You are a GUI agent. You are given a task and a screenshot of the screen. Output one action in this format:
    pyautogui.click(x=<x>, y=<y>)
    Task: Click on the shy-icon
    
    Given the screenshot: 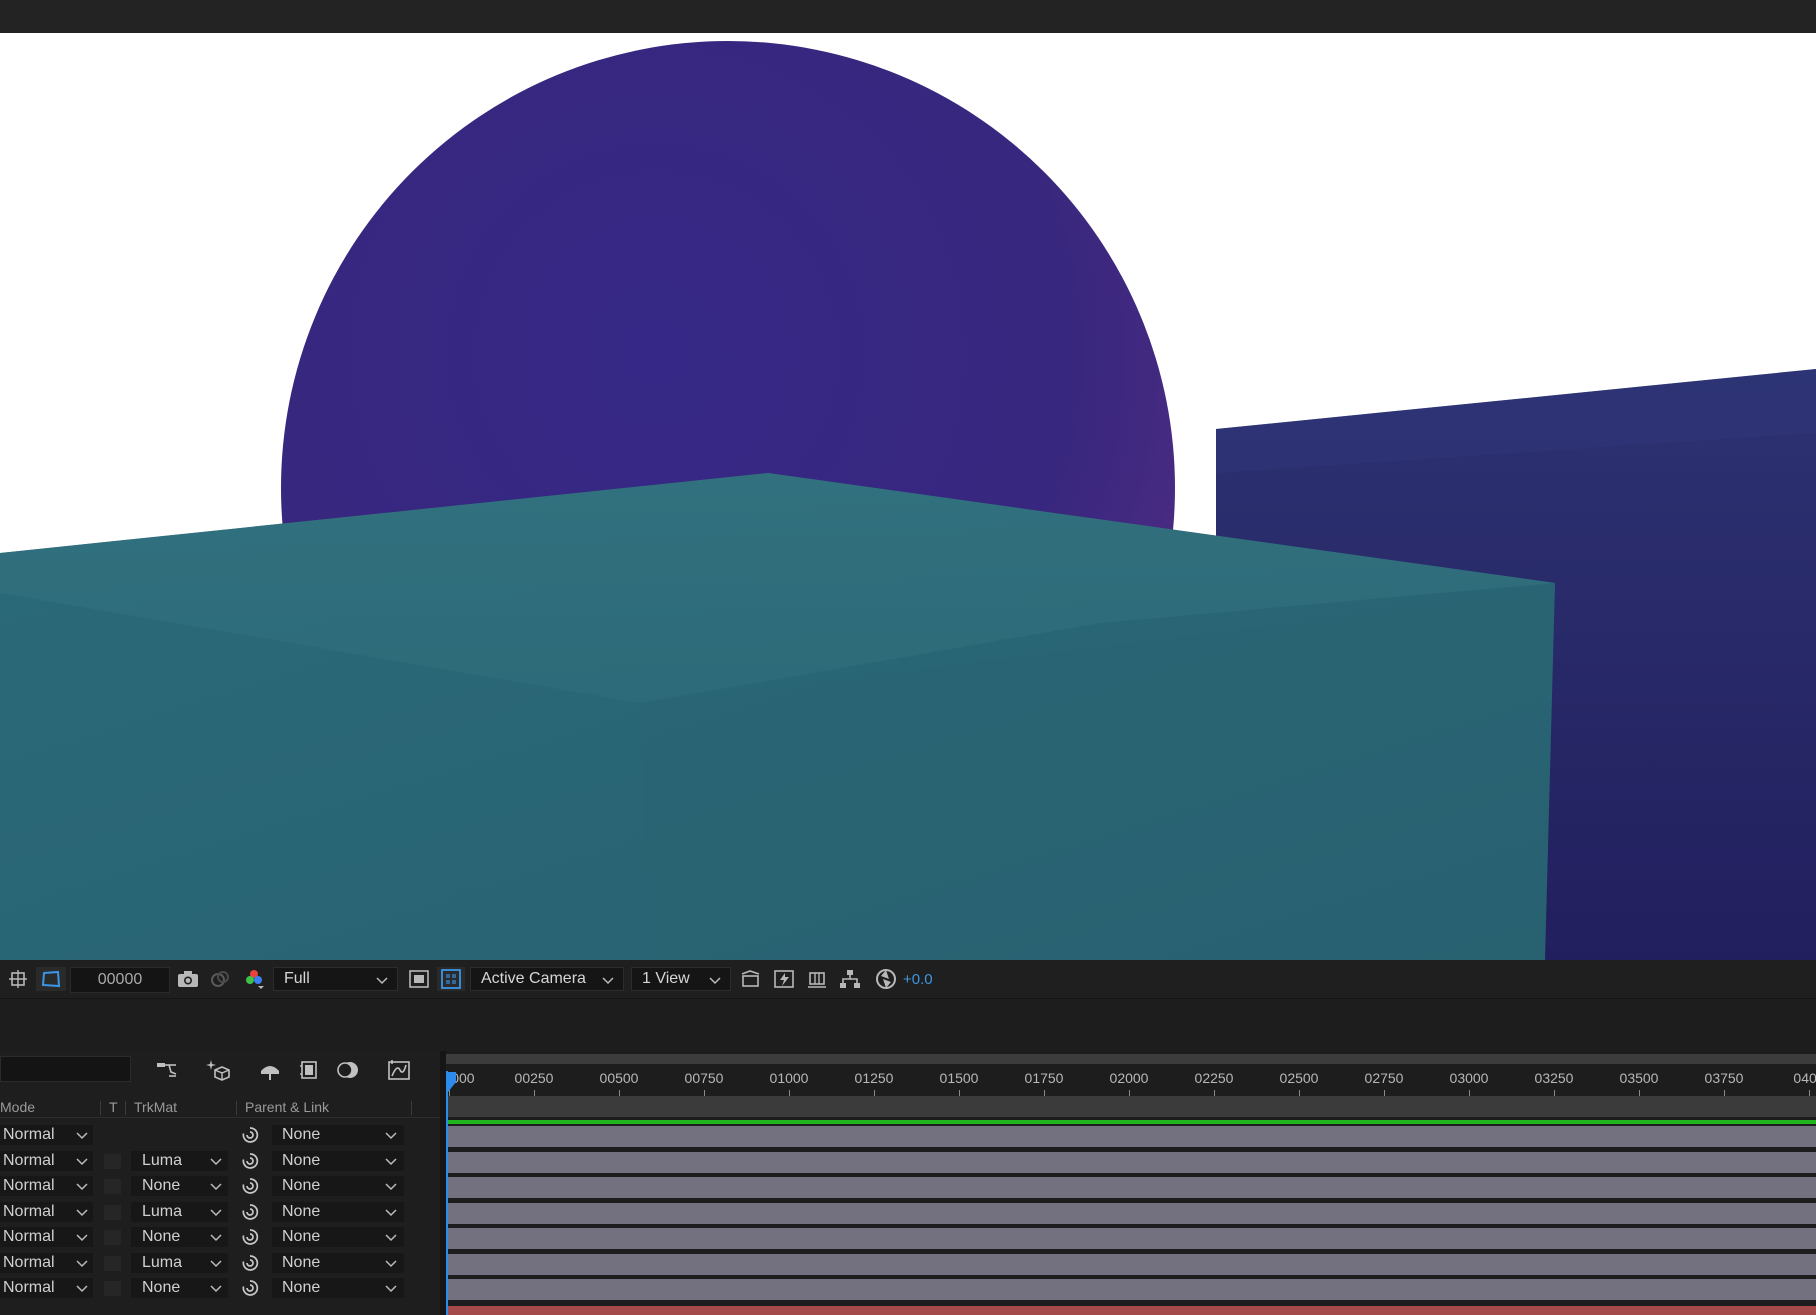 What is the action you would take?
    pyautogui.click(x=167, y=1070)
    